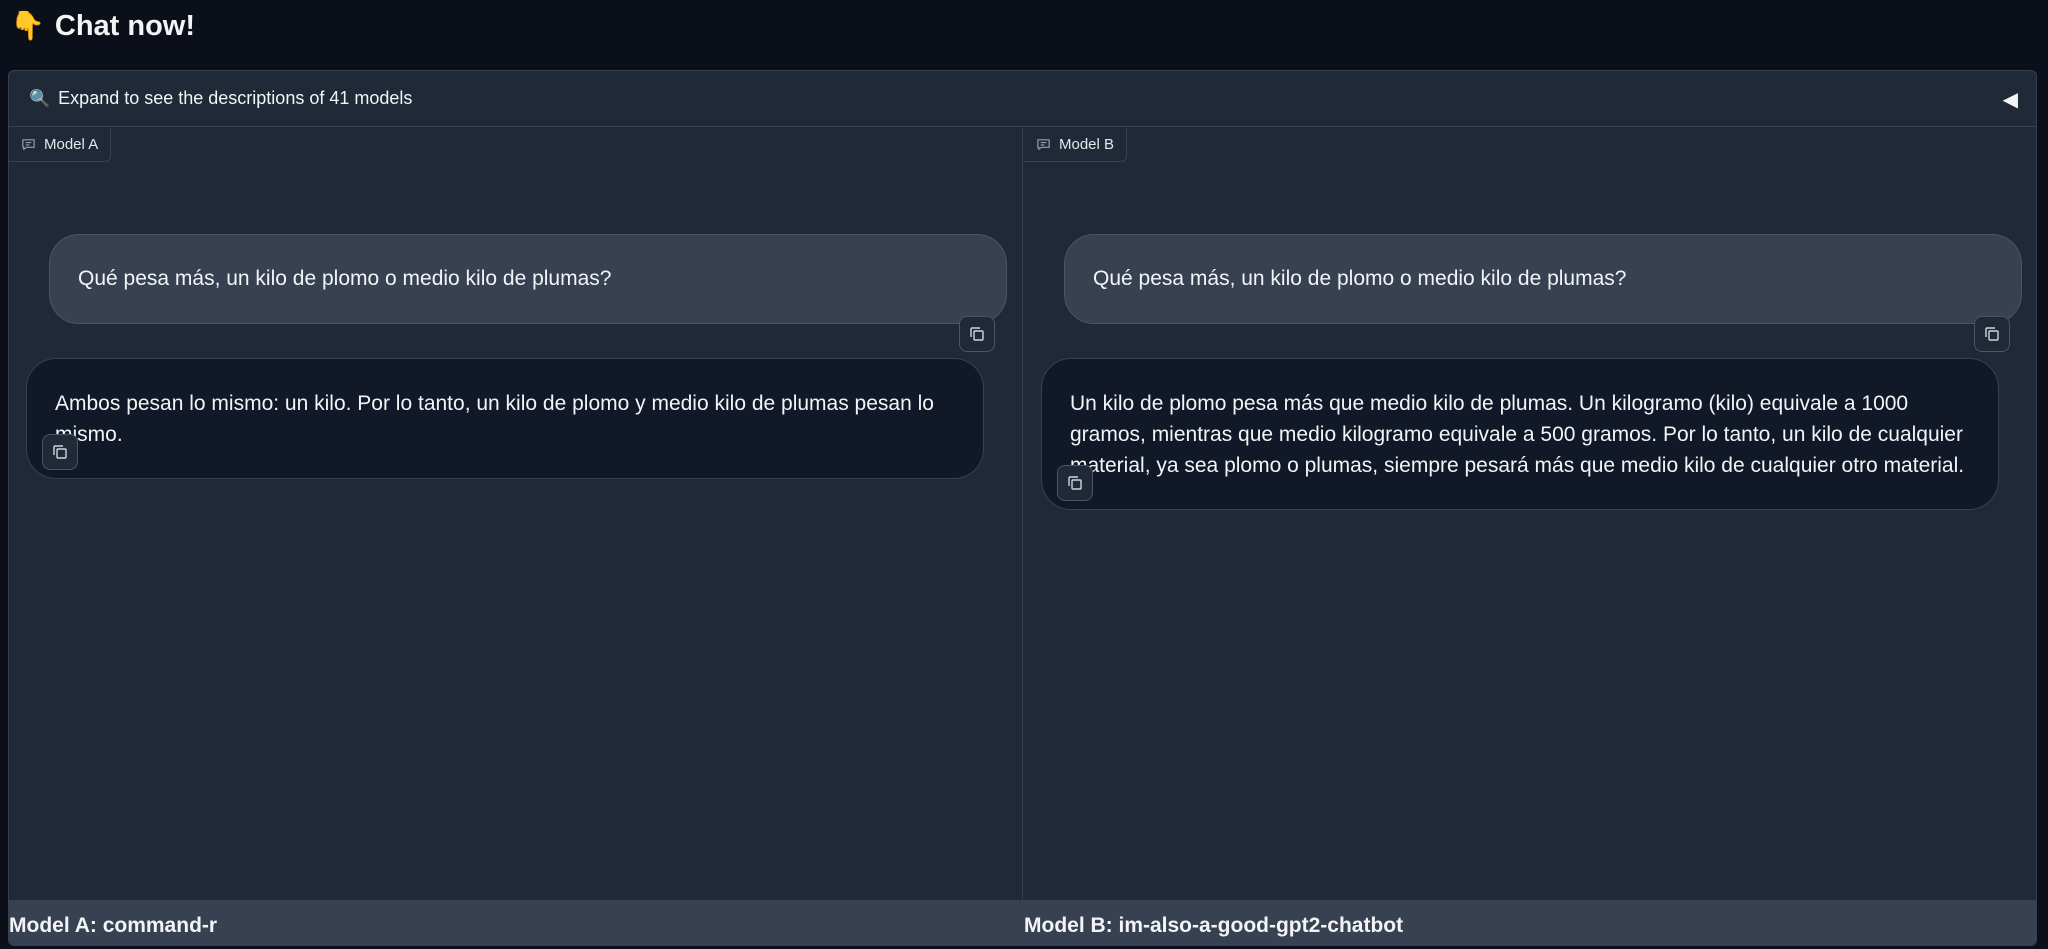 This screenshot has width=2048, height=949. I want to click on page-header: 👇 Chat now!, so click(102, 26).